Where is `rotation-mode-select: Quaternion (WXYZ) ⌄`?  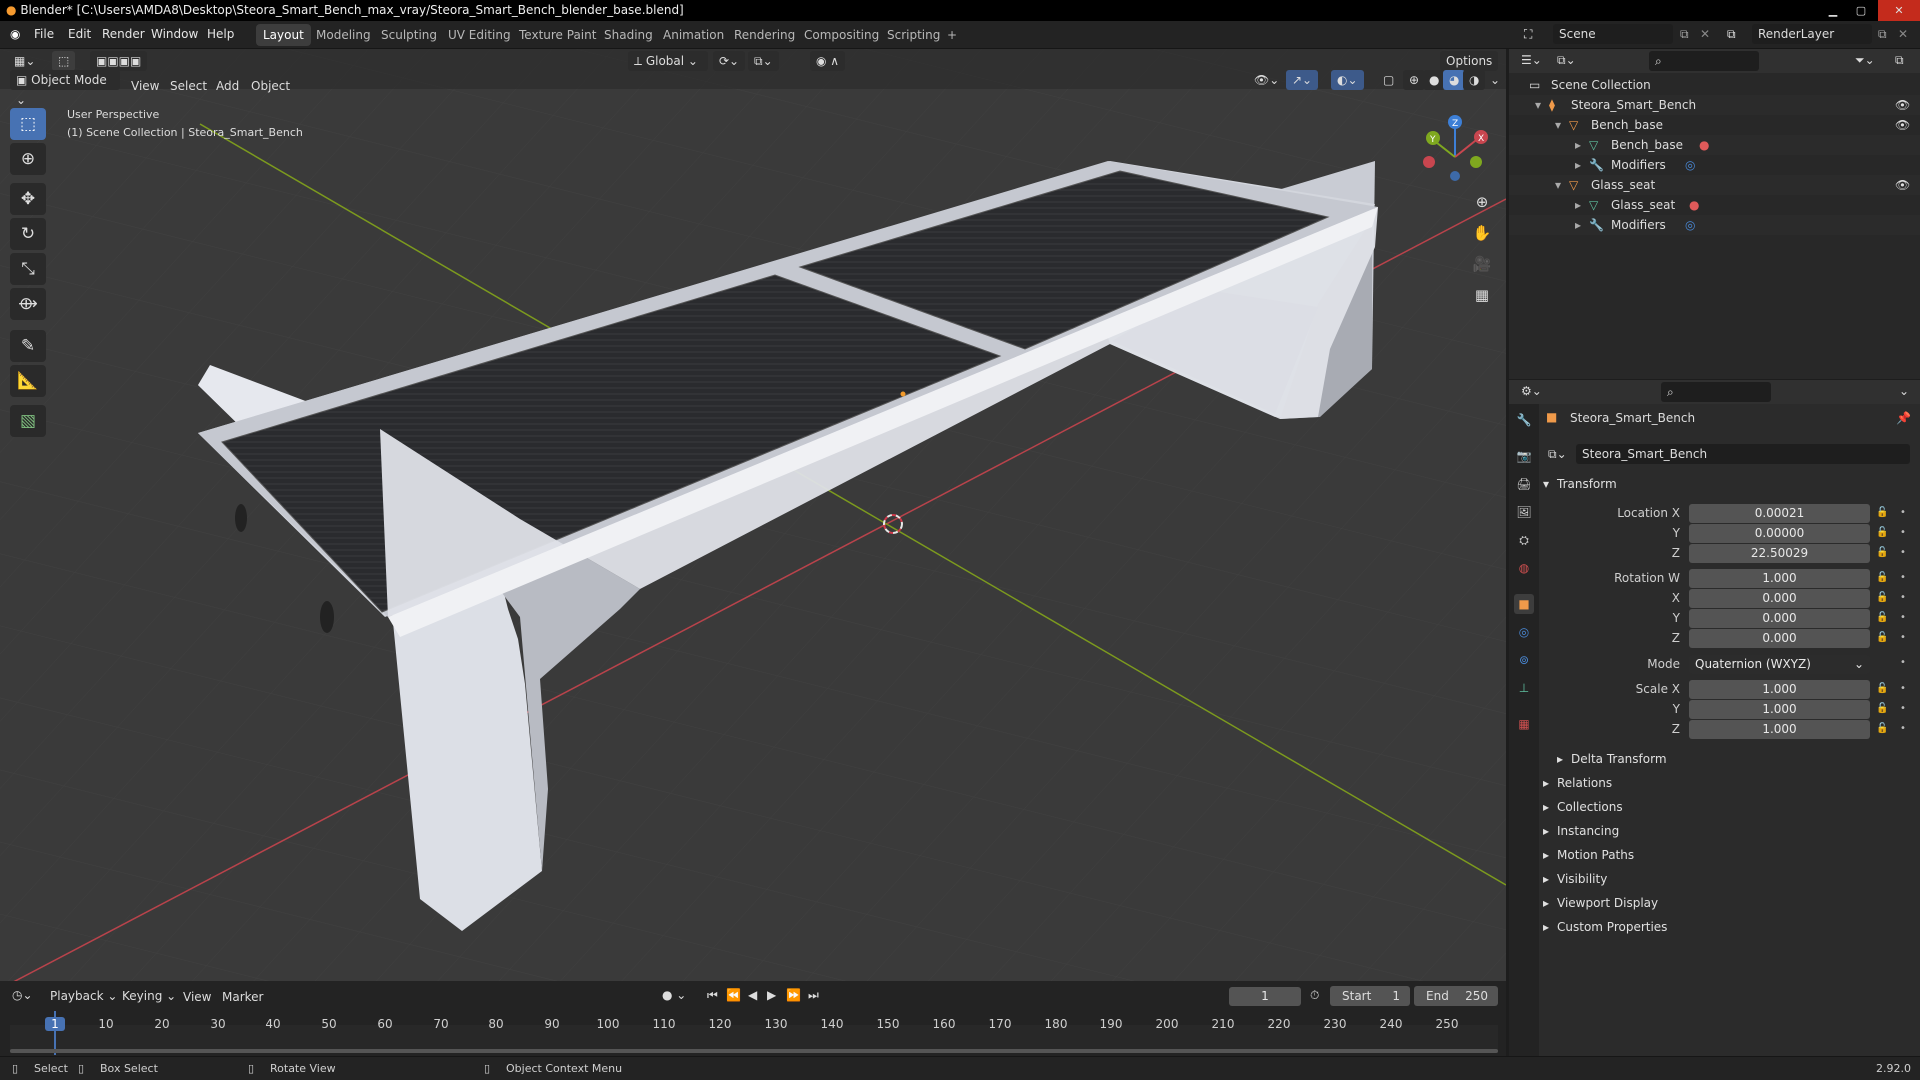
rotation-mode-select: Quaternion (WXYZ) ⌄ is located at coordinates (1779, 664).